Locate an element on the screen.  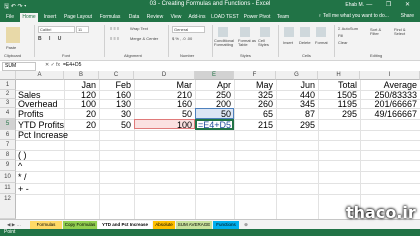
tab-home: Home is located at coordinates (29, 17).